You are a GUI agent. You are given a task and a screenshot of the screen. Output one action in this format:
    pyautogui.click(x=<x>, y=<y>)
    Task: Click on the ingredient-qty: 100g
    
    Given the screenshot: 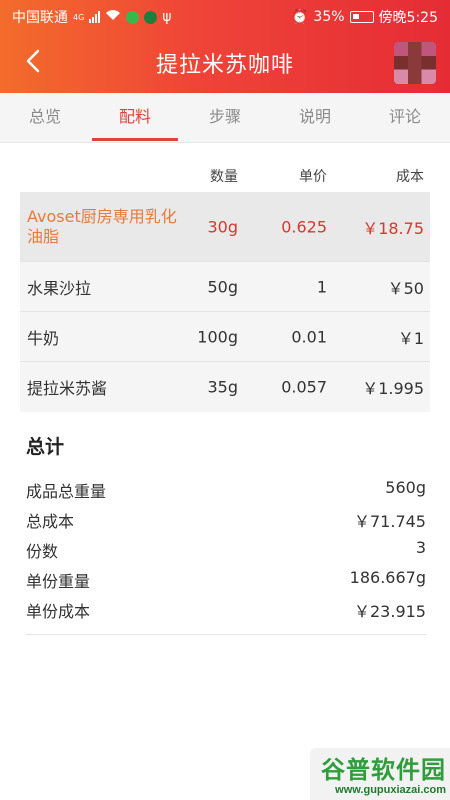 What is the action you would take?
    pyautogui.click(x=217, y=336)
    